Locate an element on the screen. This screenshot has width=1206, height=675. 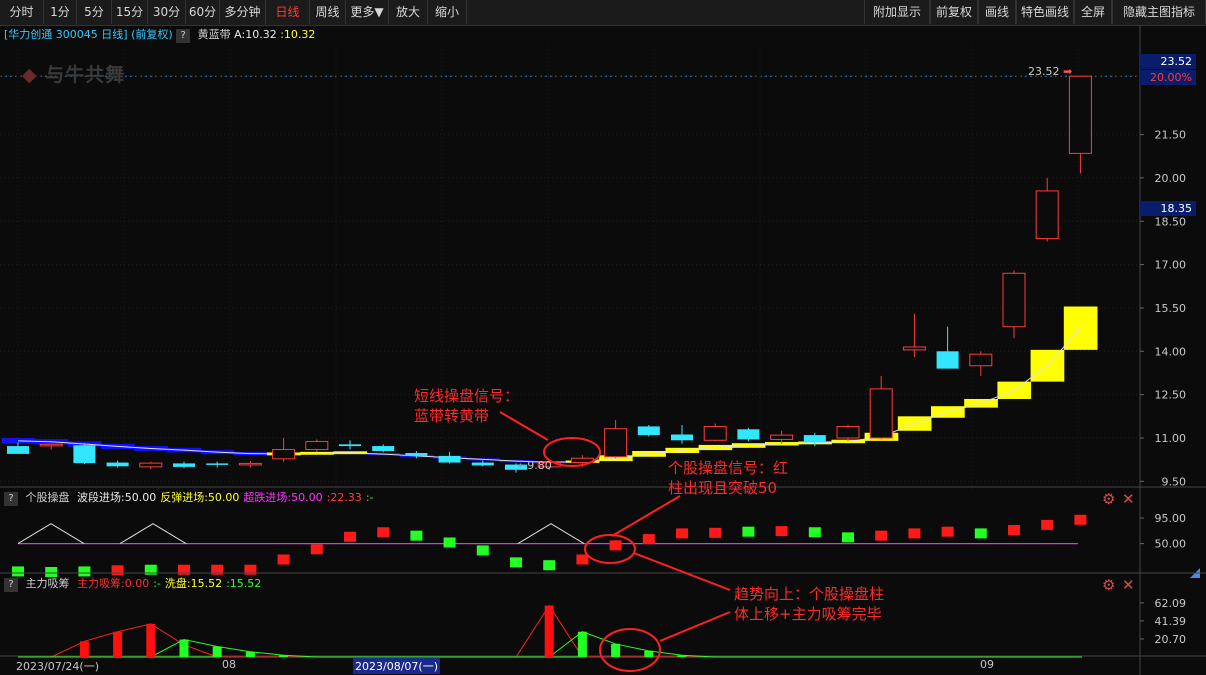
stock-label: [华力创通 300045 日线] is located at coordinates (66, 34).